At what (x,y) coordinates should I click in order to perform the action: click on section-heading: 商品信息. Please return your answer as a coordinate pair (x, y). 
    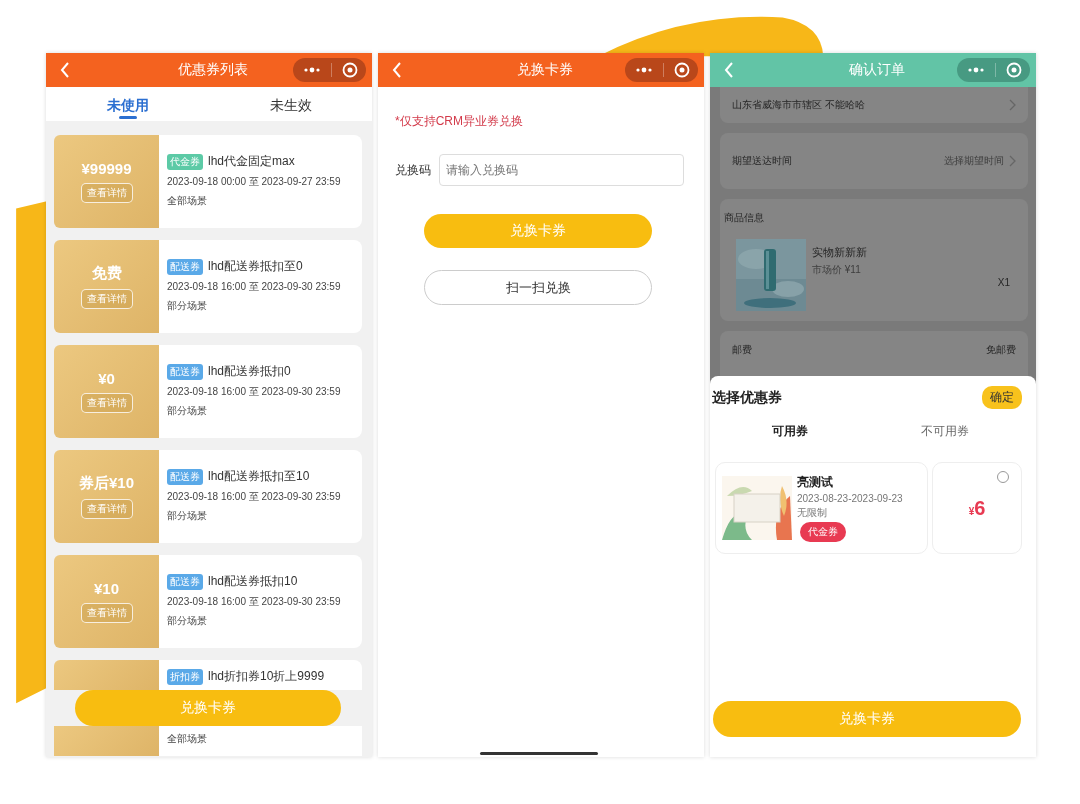
    Looking at the image, I should click on (744, 218).